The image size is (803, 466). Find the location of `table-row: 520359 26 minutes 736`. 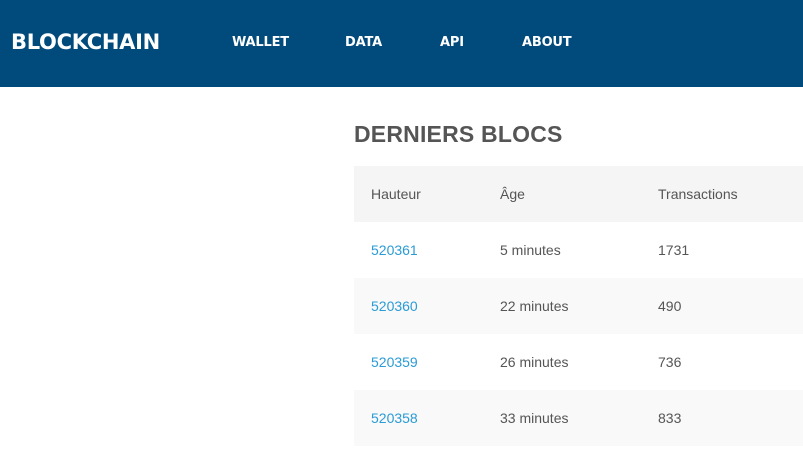

table-row: 520359 26 minutes 736 is located at coordinates (578, 362).